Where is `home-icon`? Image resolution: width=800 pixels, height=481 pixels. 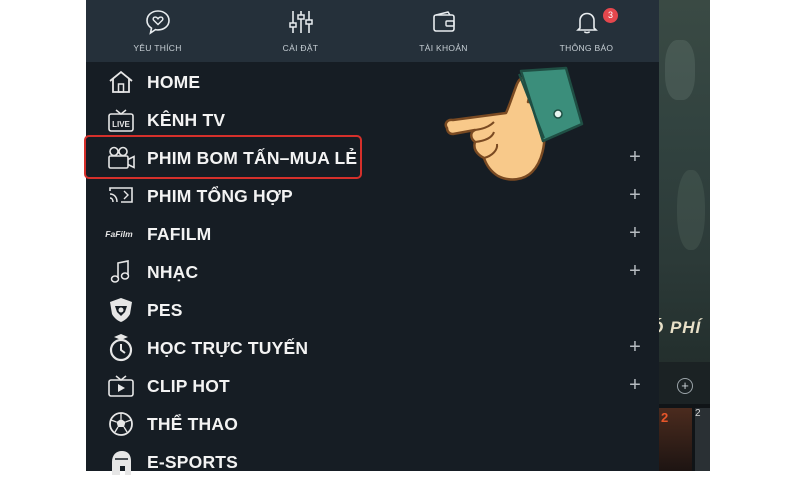 home-icon is located at coordinates (121, 81).